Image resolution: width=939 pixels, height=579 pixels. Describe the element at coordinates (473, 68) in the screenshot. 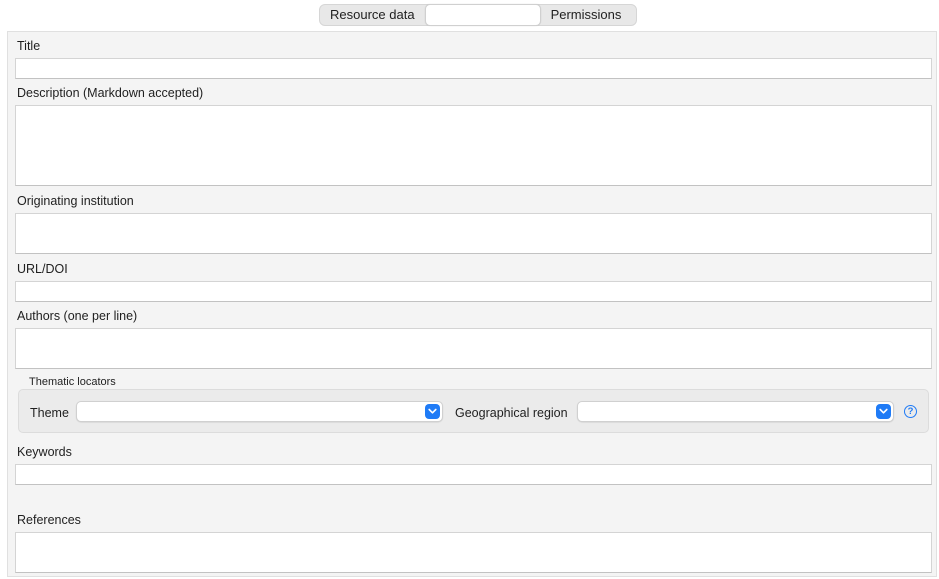

I see `title-input` at that location.